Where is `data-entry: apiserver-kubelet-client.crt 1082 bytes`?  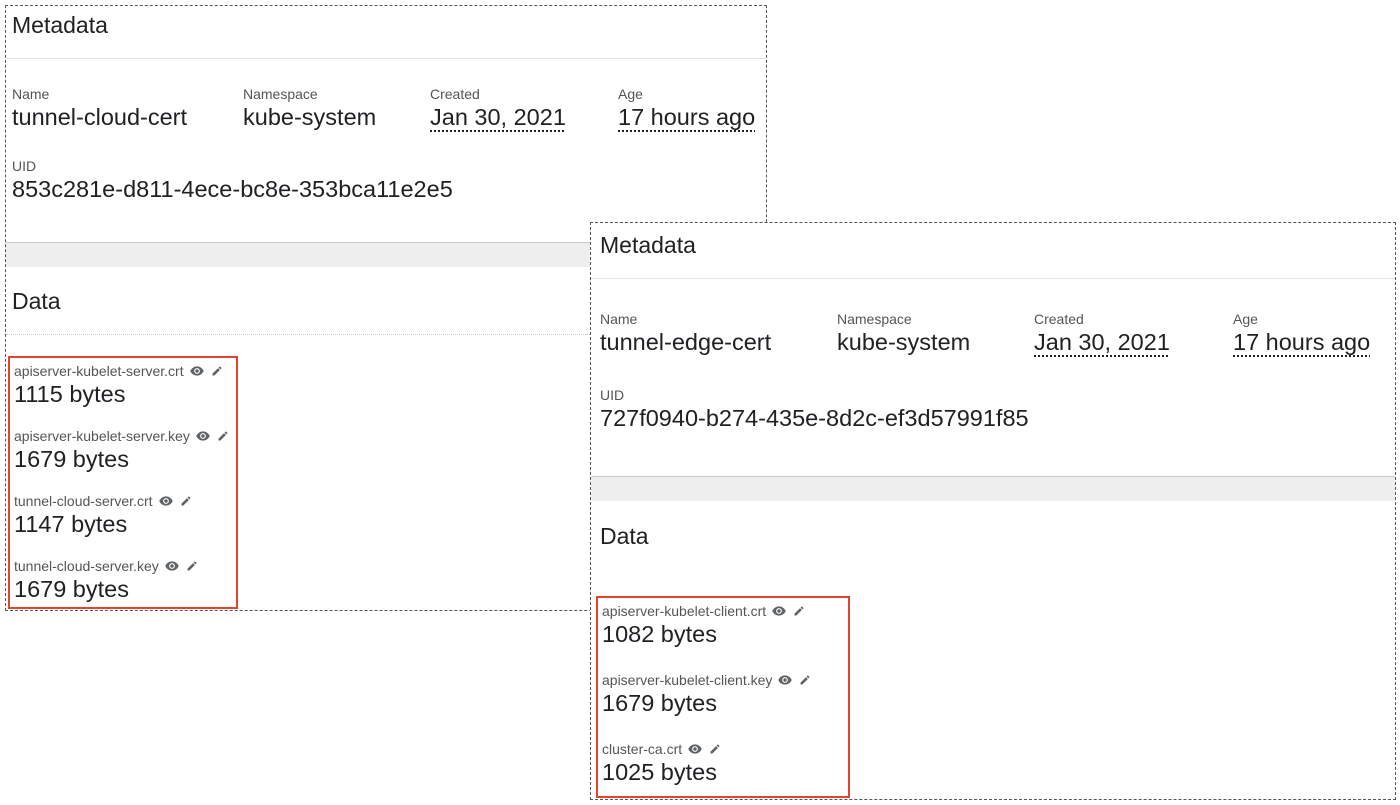
data-entry: apiserver-kubelet-client.crt 1082 bytes is located at coordinates (704, 626).